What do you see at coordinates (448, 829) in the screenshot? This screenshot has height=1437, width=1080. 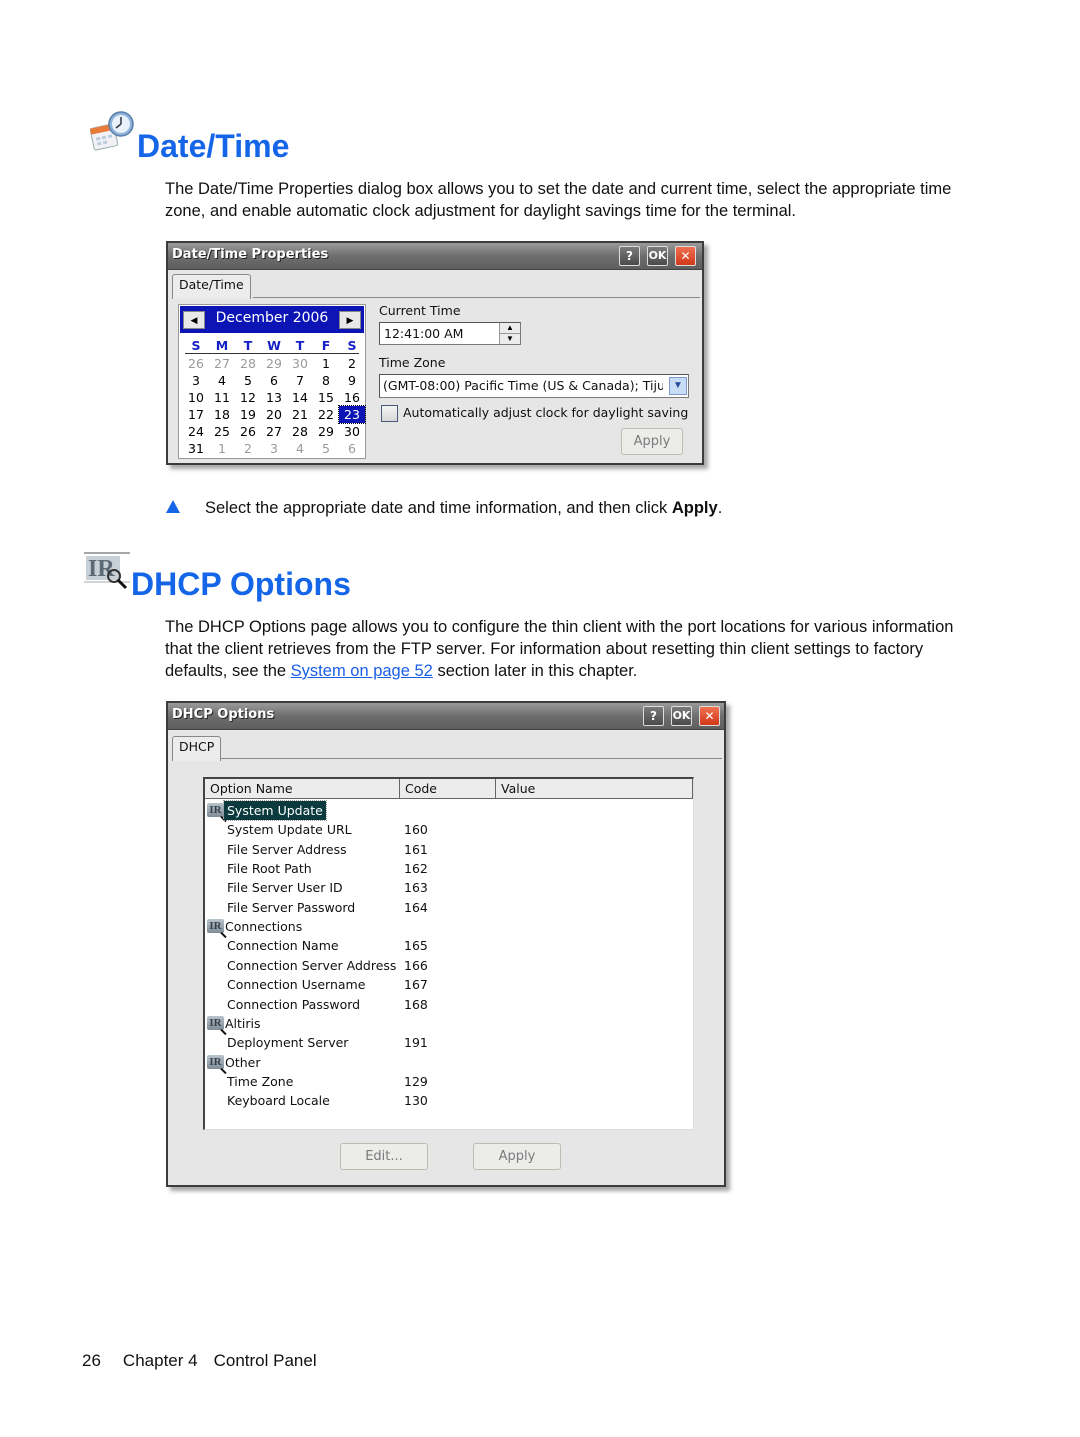 I see `list-item: System Update URL 160` at bounding box center [448, 829].